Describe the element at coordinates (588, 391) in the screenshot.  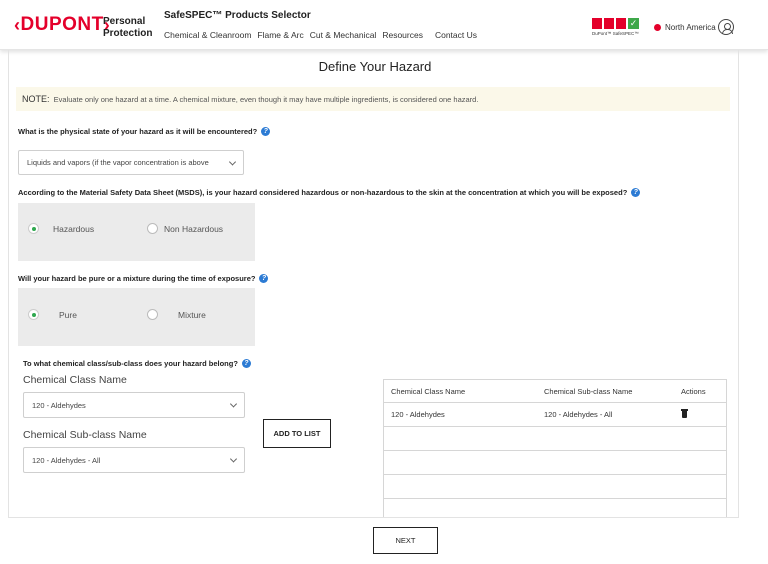
I see `column-header-subclass: Chemical Sub-class Name` at that location.